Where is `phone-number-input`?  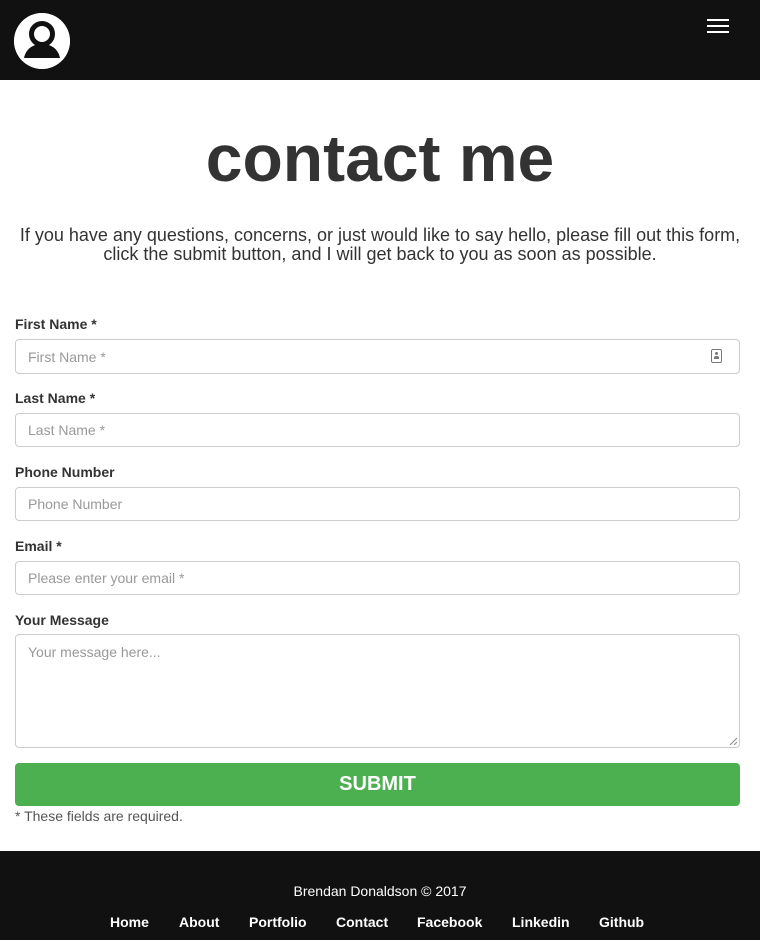 phone-number-input is located at coordinates (377, 504).